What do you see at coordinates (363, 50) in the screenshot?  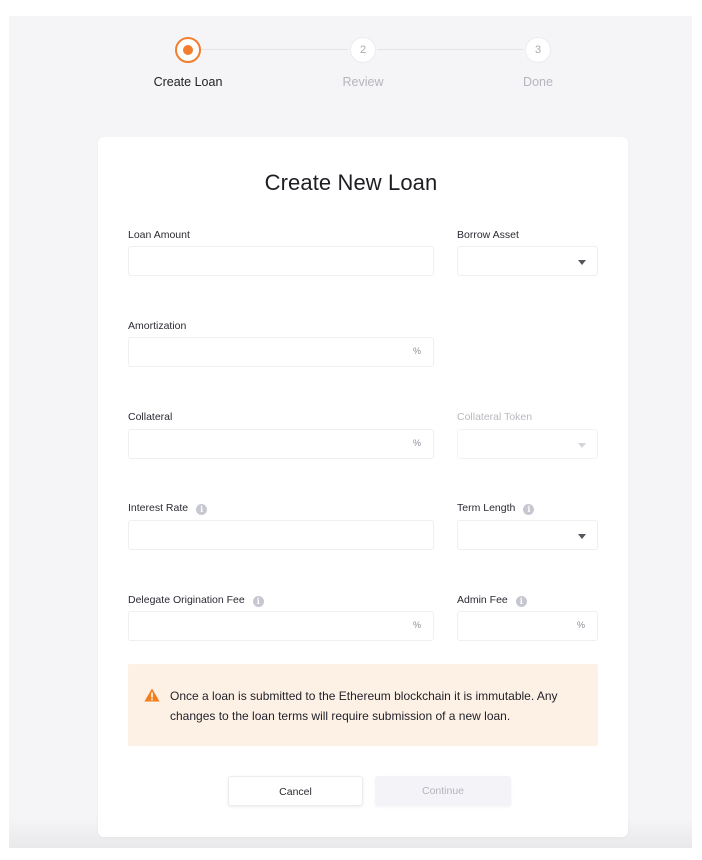 I see `step-2-indicator: 2` at bounding box center [363, 50].